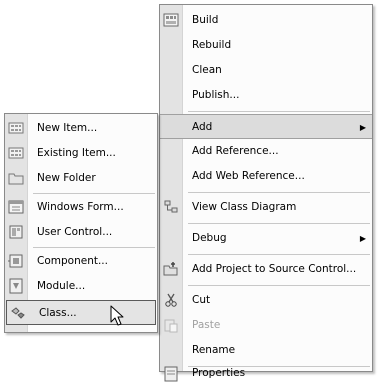 The width and height of the screenshot is (379, 386). I want to click on menu-item-rebuild: Rebuild, so click(266, 45).